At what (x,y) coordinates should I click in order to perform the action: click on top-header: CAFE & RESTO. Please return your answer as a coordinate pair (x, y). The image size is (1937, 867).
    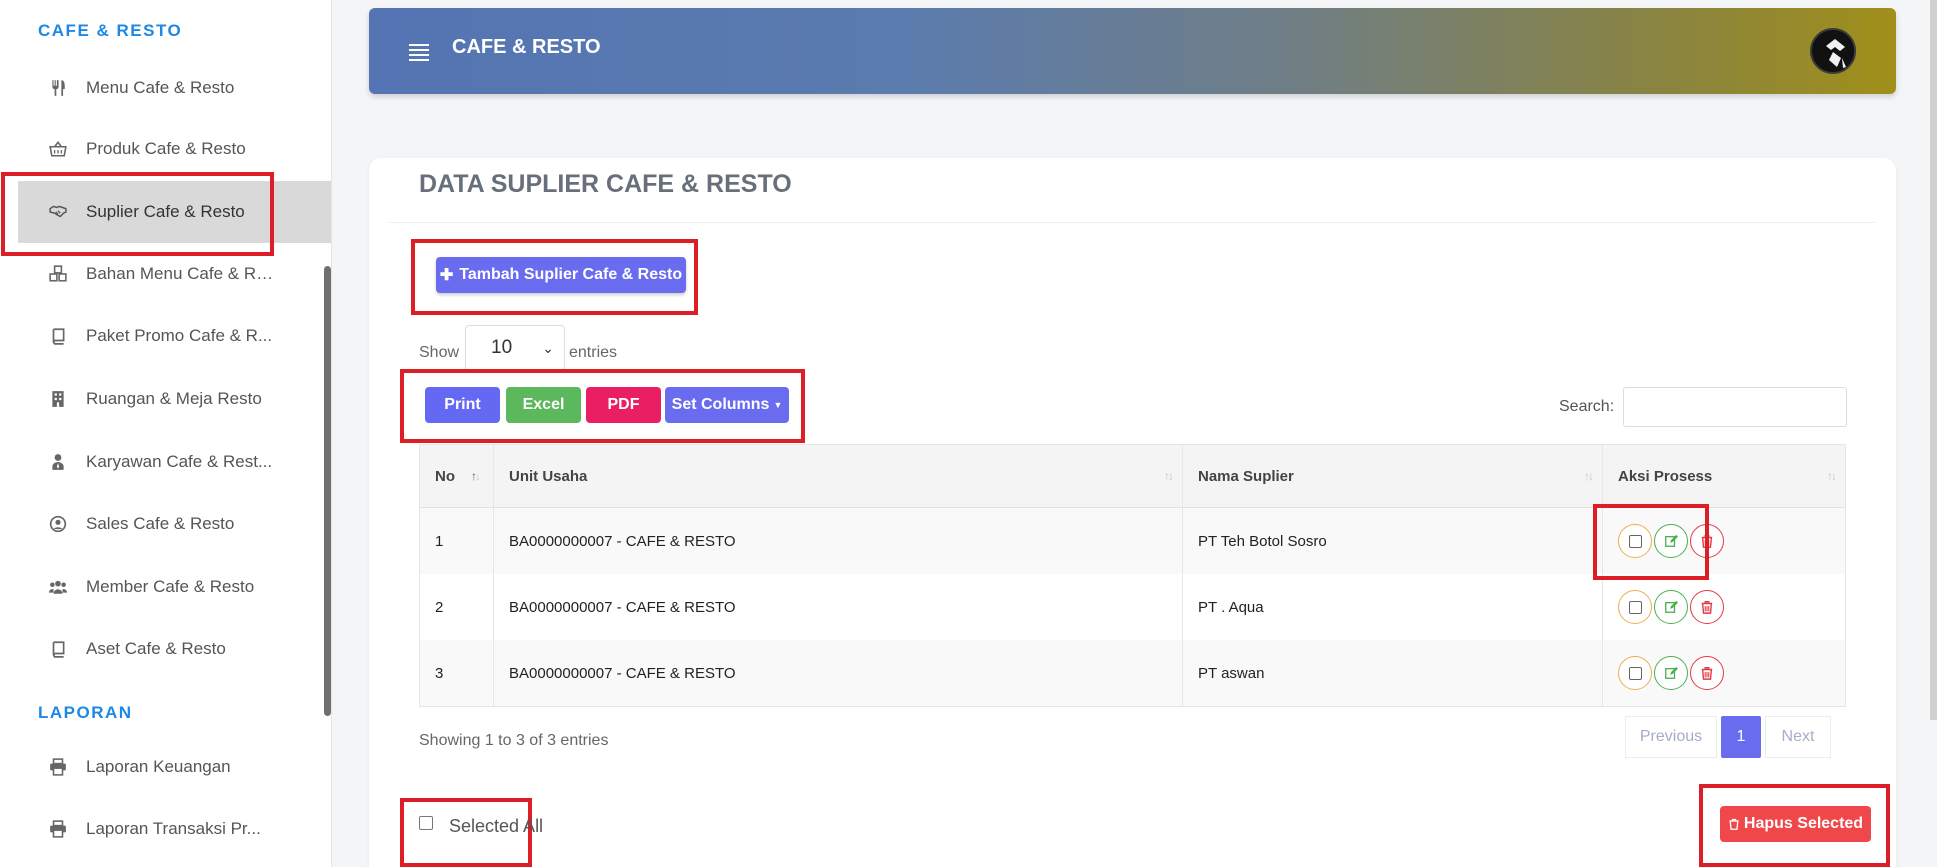
    Looking at the image, I should click on (1132, 51).